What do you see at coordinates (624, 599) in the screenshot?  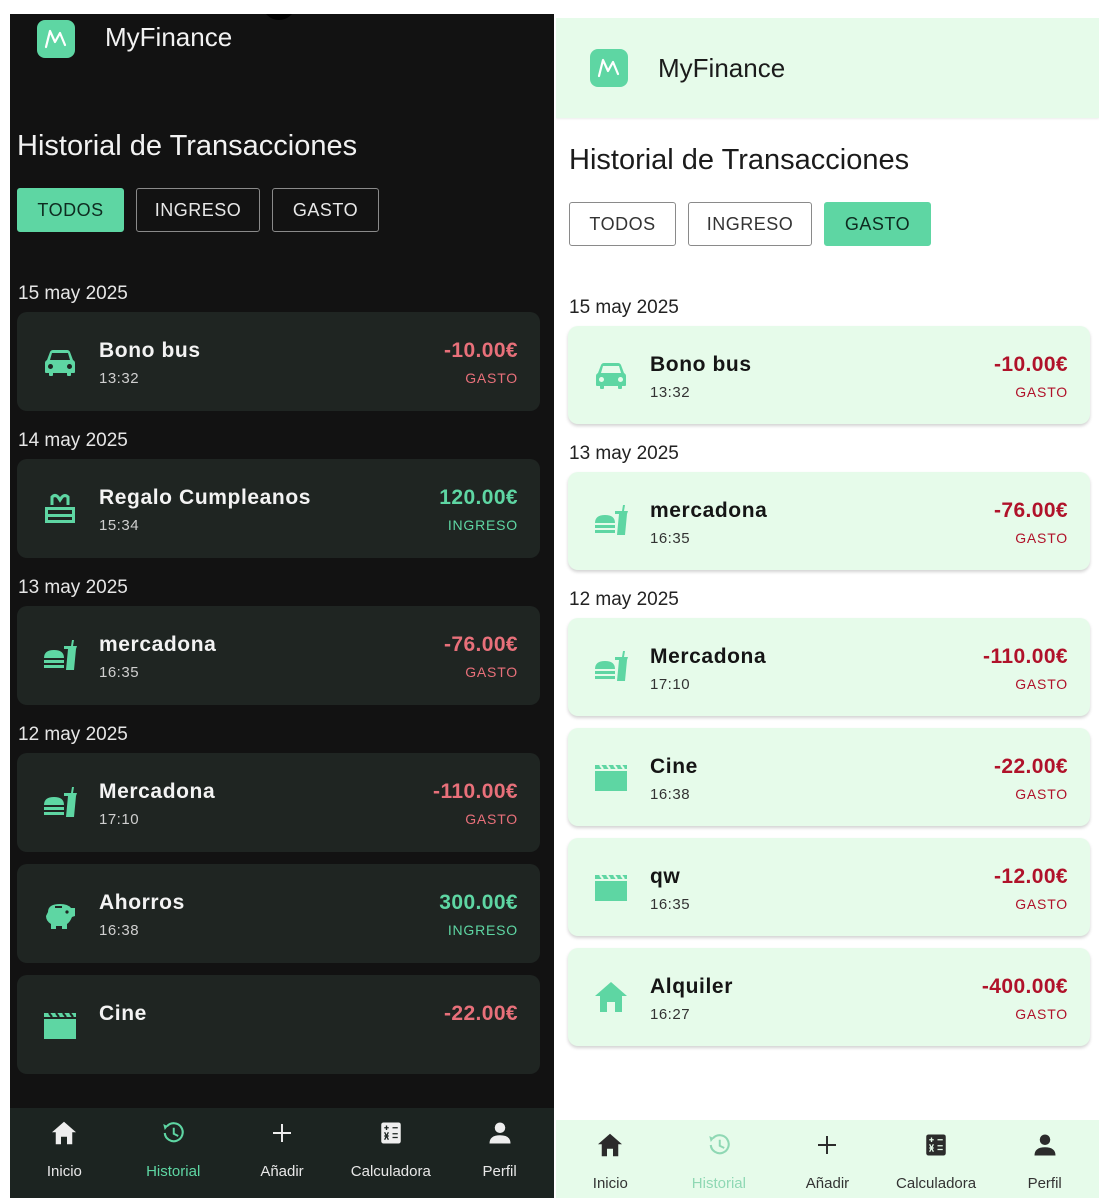 I see `date-header: 12 may 2025` at bounding box center [624, 599].